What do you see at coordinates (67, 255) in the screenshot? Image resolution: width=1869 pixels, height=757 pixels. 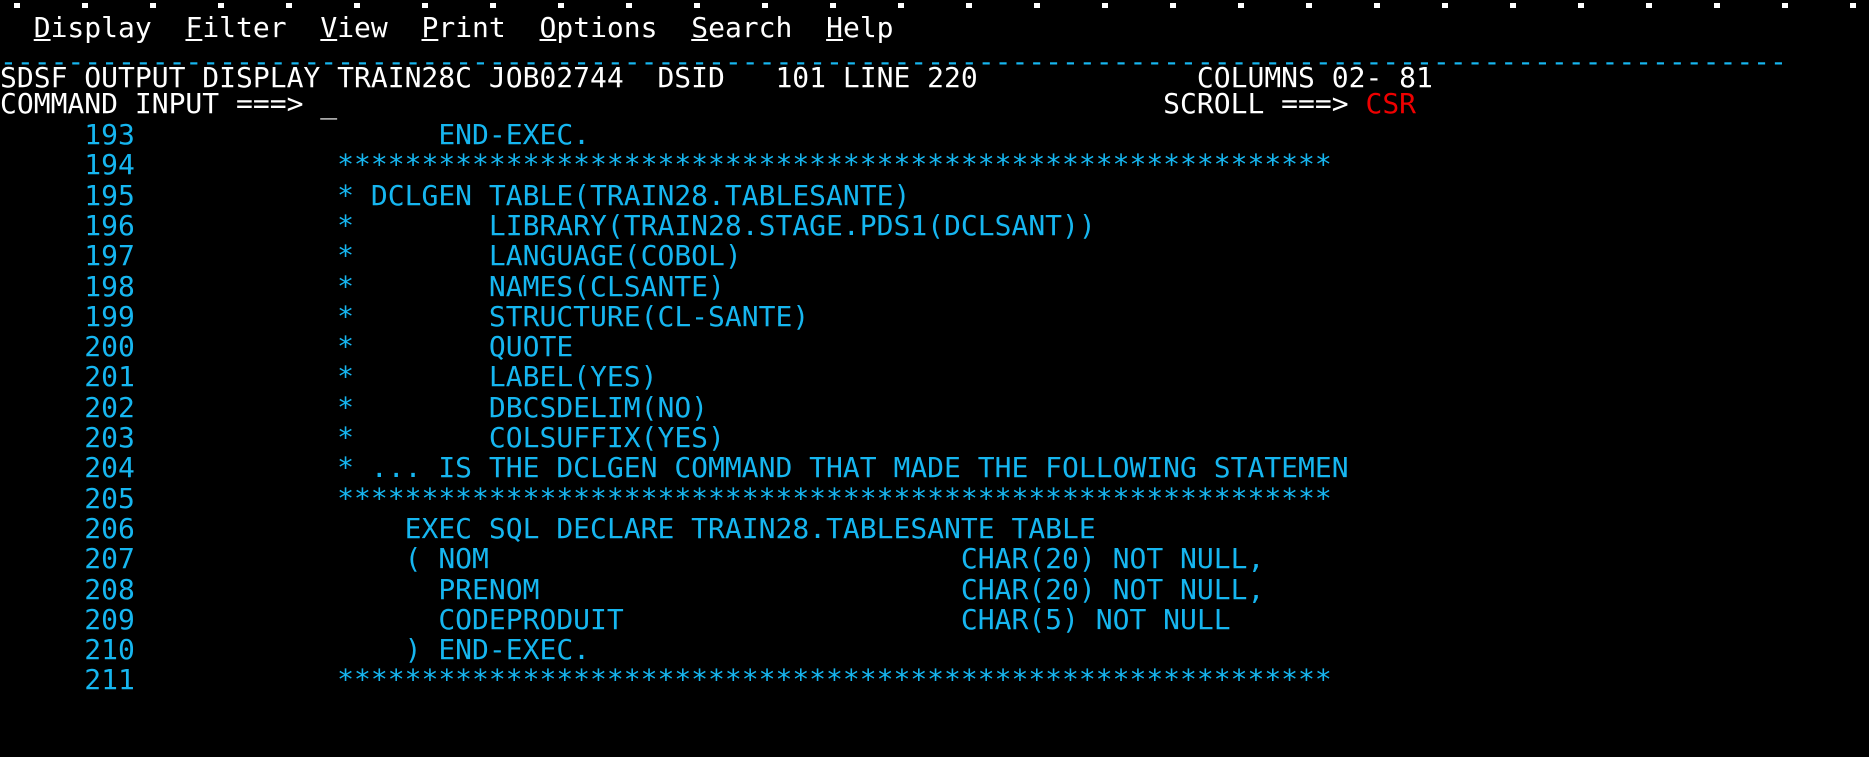 I see `output-line-number: 197` at bounding box center [67, 255].